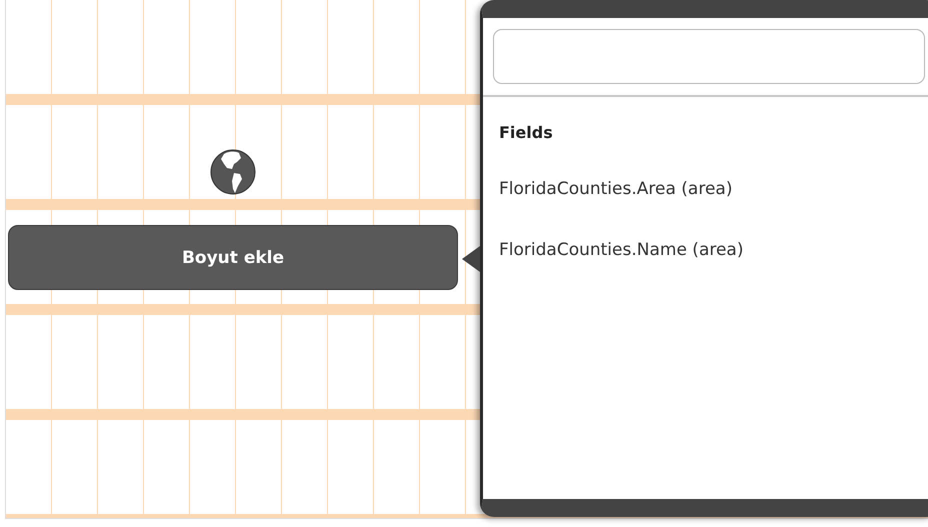 The height and width of the screenshot is (527, 928). What do you see at coordinates (621, 250) in the screenshot?
I see `field-item: FloridaCounties.Name (area)` at bounding box center [621, 250].